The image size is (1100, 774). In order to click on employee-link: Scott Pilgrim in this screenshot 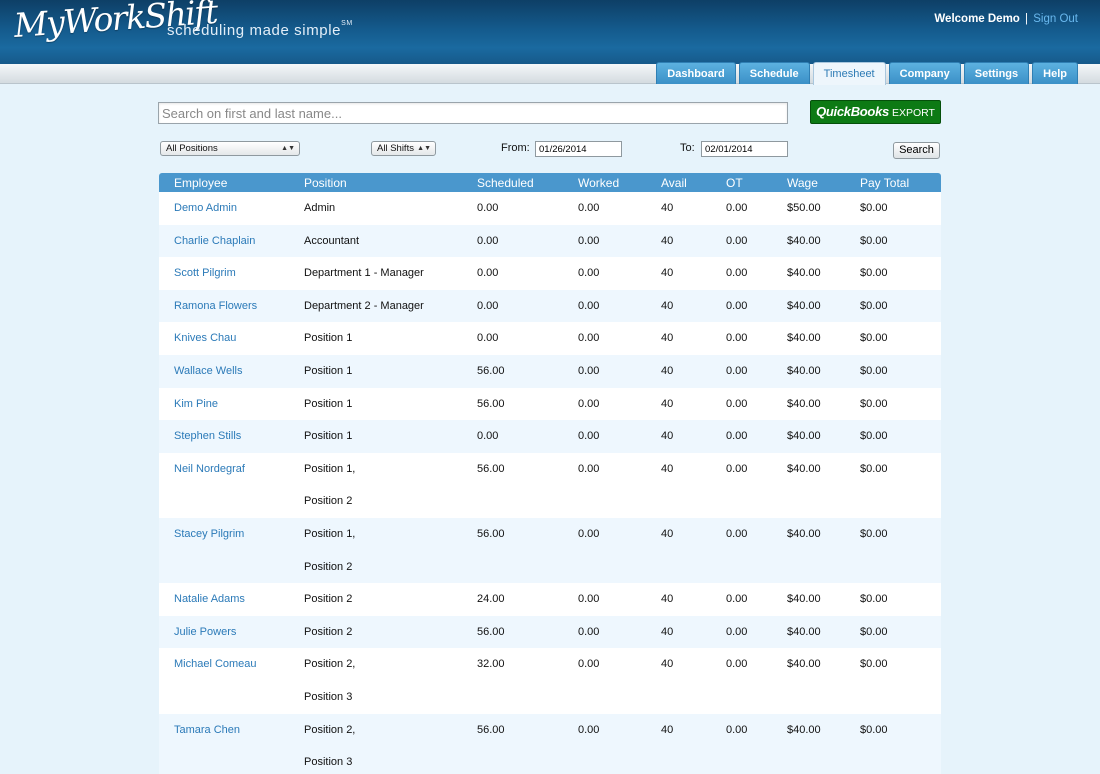, I will do `click(205, 273)`.